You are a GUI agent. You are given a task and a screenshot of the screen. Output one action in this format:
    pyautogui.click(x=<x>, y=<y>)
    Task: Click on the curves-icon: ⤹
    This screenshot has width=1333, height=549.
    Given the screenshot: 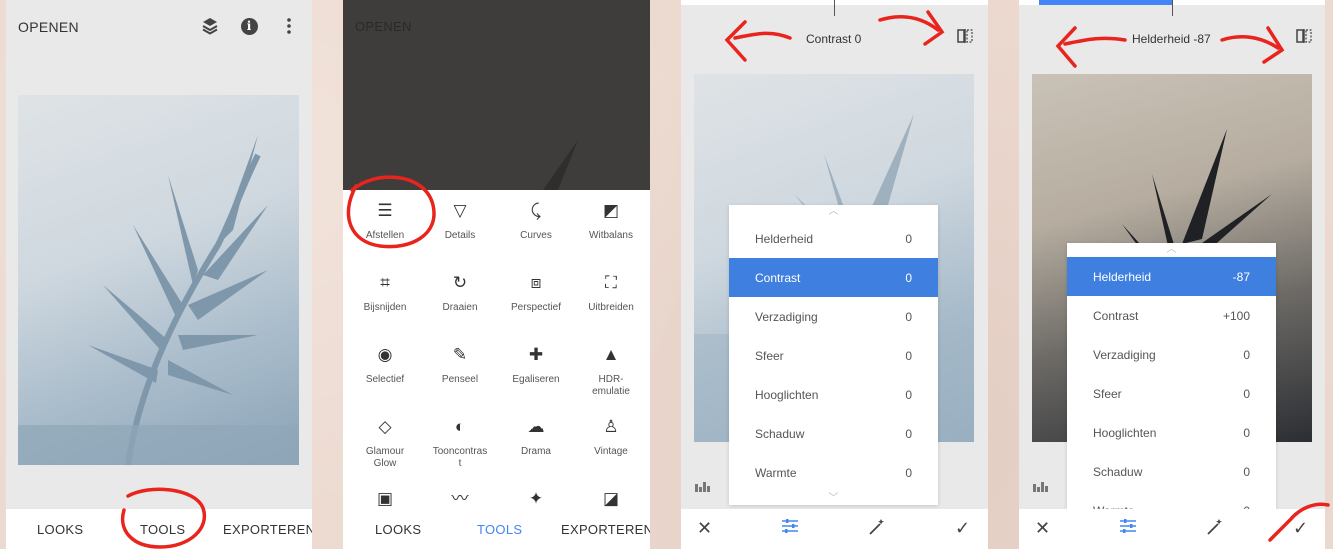 What is the action you would take?
    pyautogui.click(x=536, y=210)
    